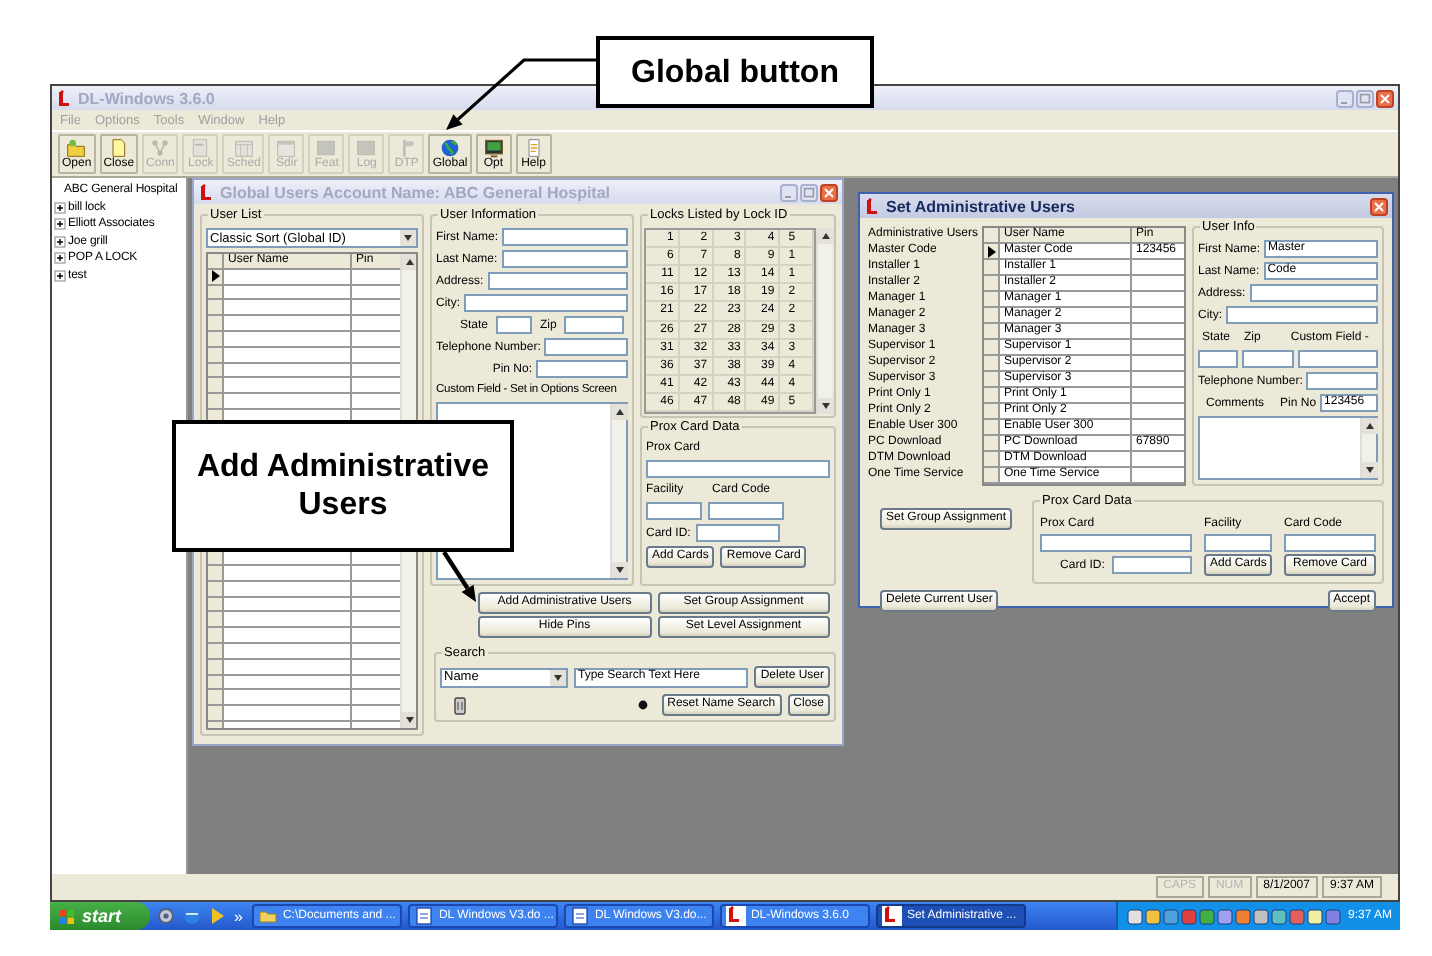 Image resolution: width=1432 pixels, height=956 pixels. Describe the element at coordinates (981, 206) in the screenshot. I see `window-title: Set Administrative Users` at that location.